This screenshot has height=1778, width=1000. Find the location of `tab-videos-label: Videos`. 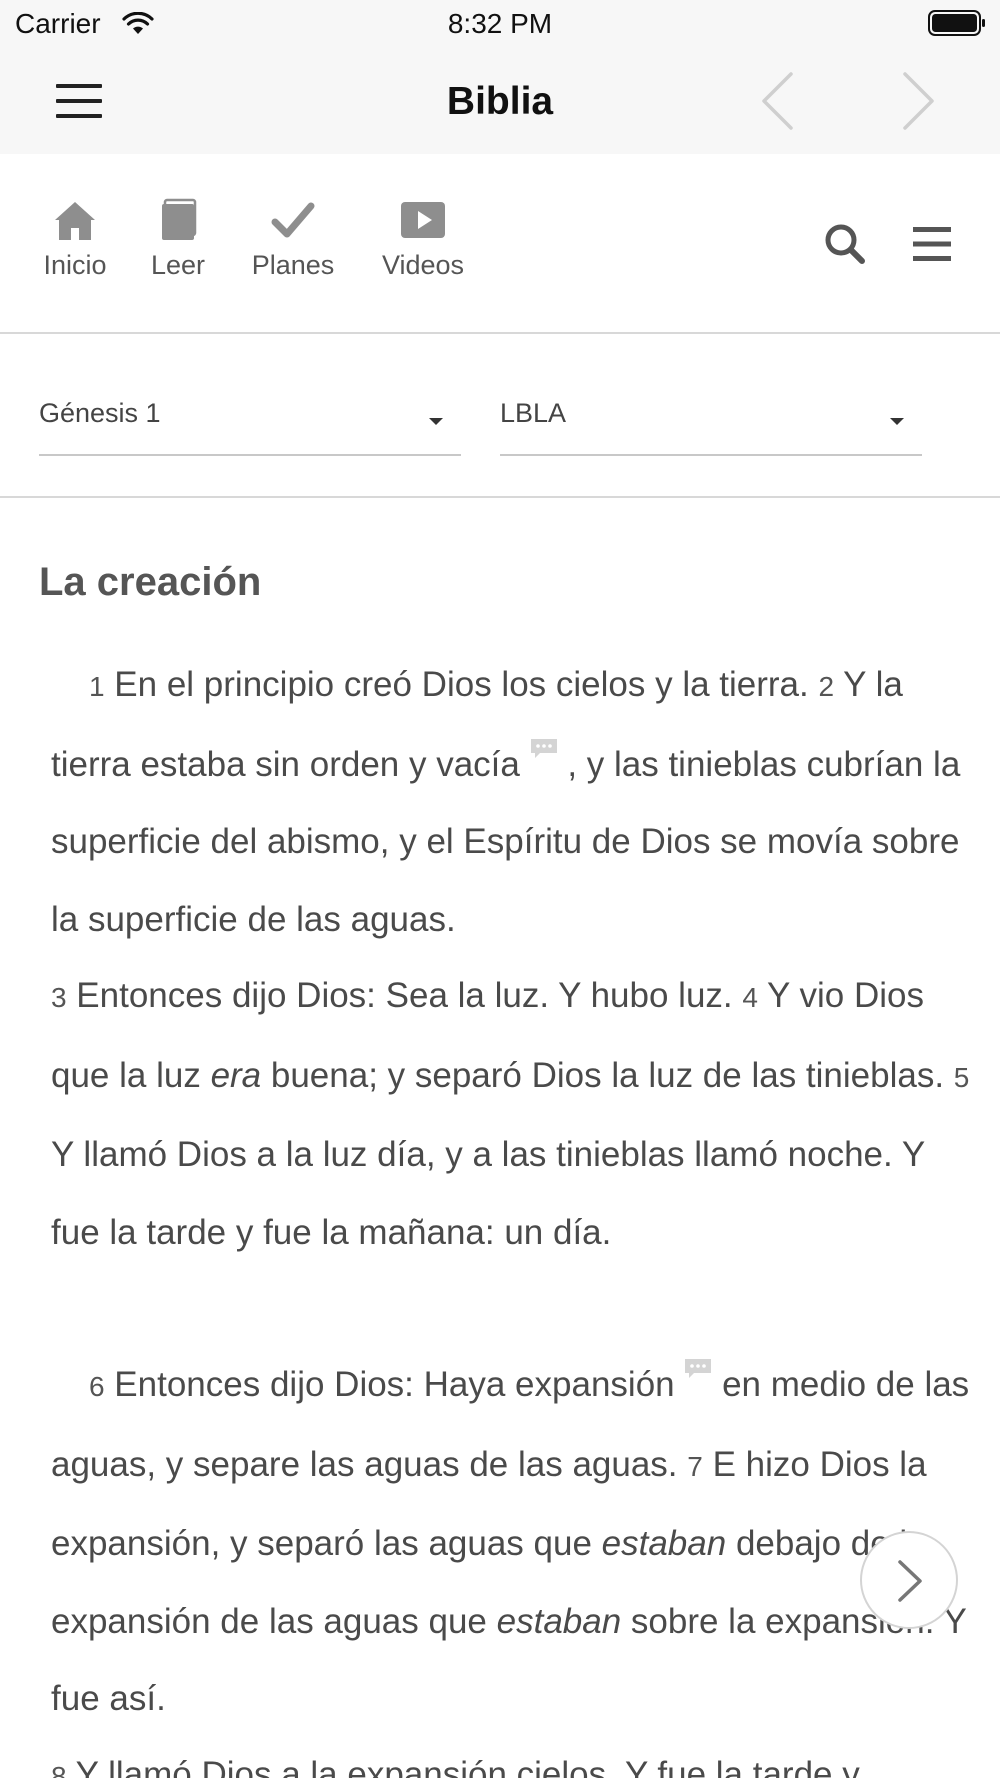

tab-videos-label: Videos is located at coordinates (423, 265).